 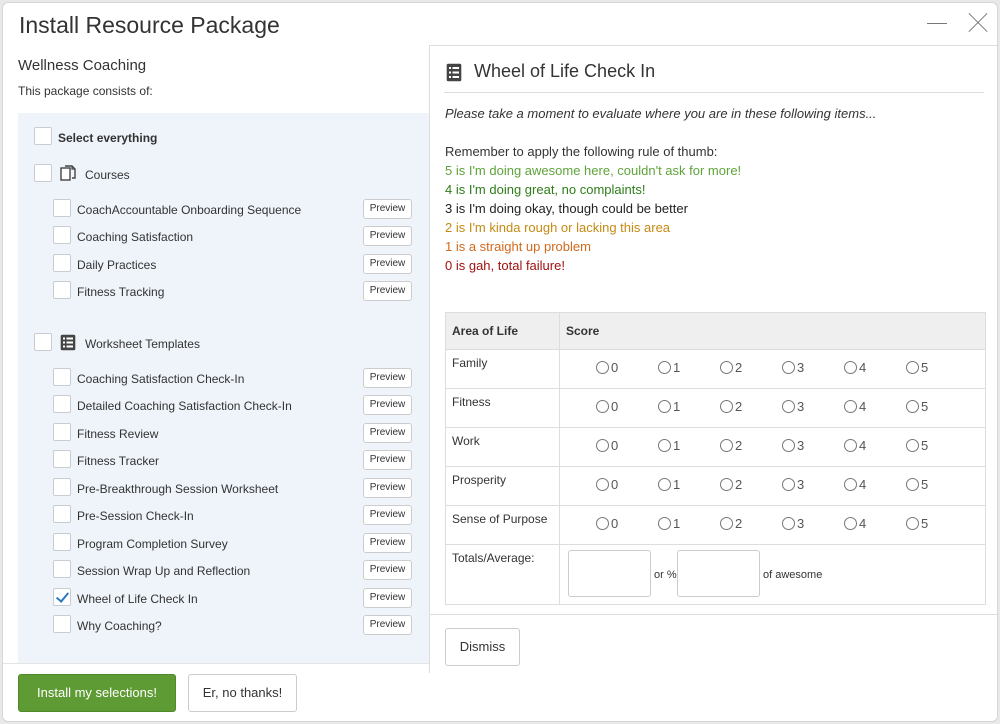 I want to click on list-item: Wheel of Life Check In Preview, so click(x=223, y=599).